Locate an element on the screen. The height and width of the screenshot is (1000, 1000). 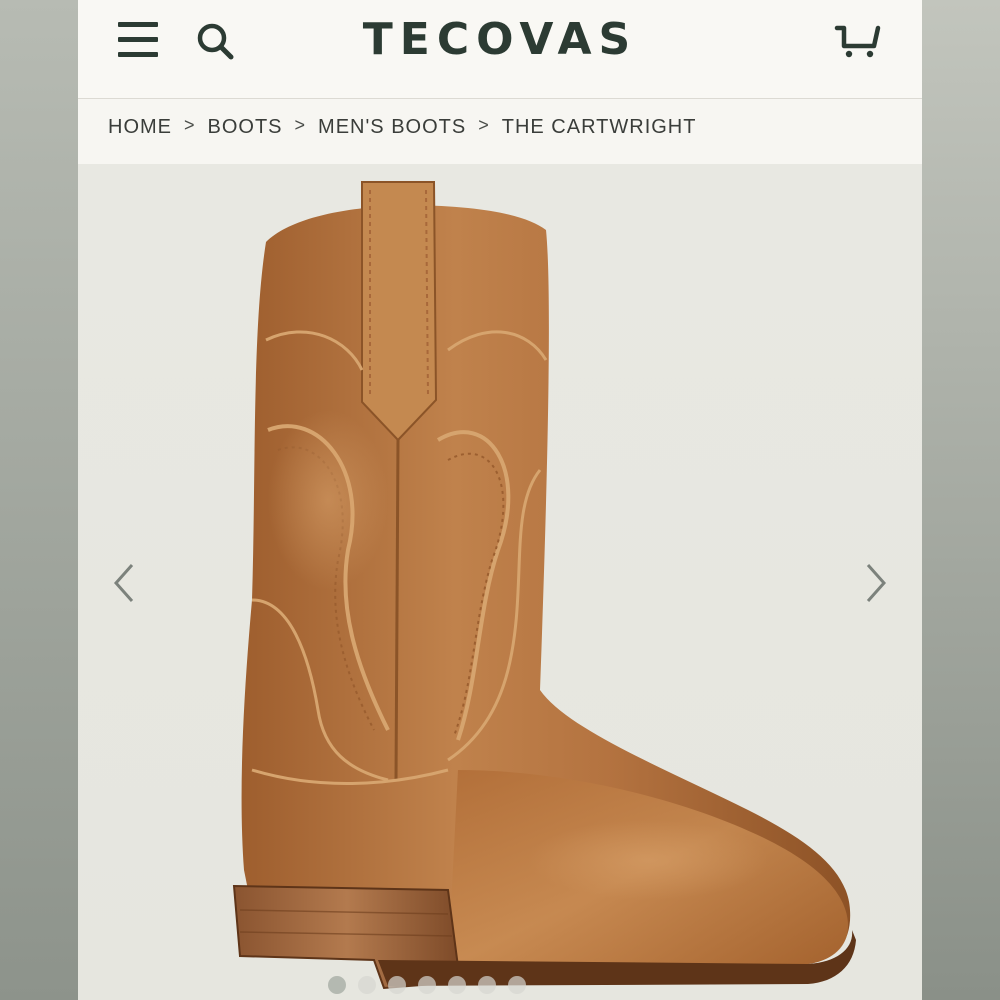
gallery-next-button is located at coordinates (875, 583).